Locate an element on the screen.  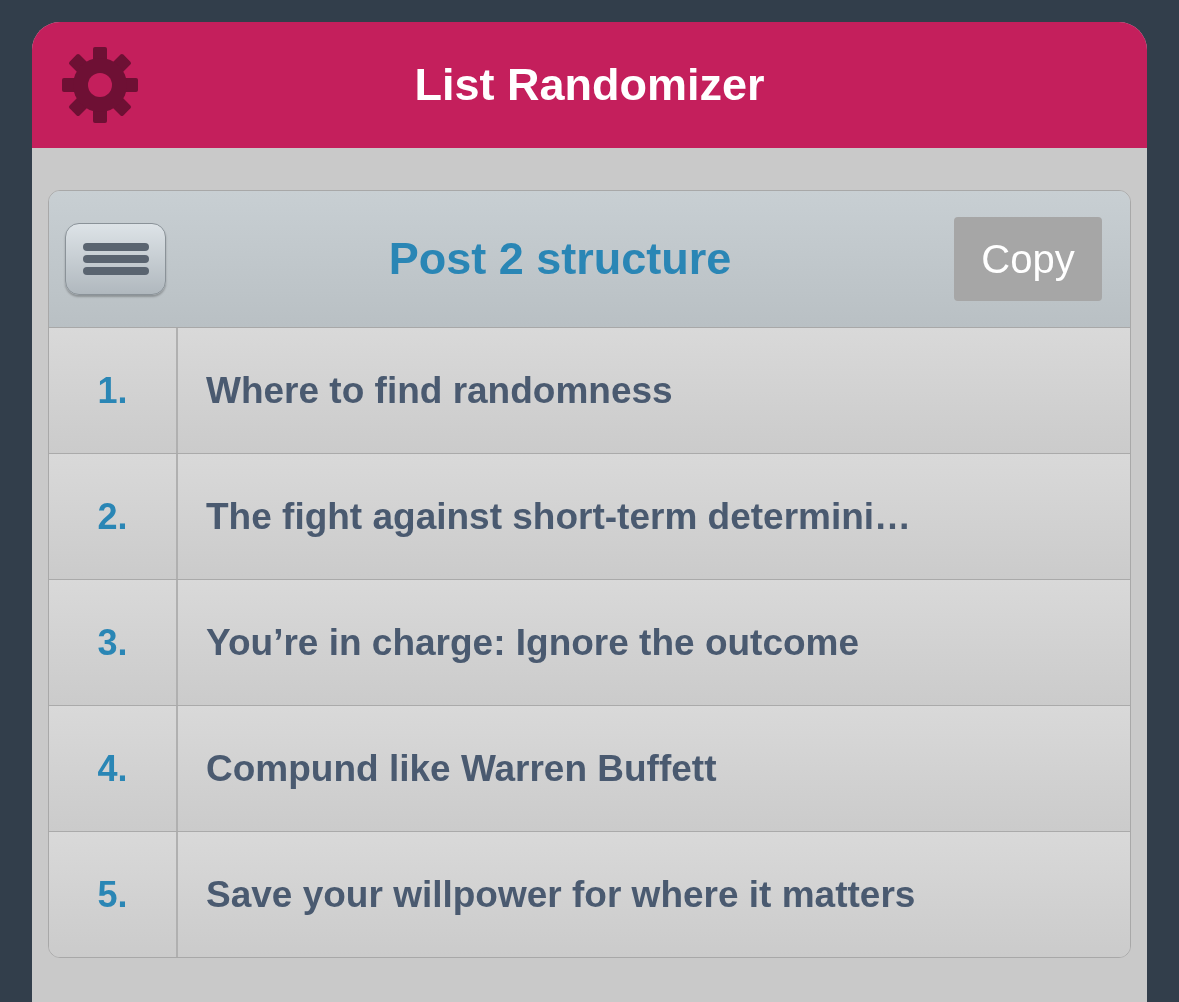
item-text: Compund like Warren Buffett is located at coordinates (461, 768).